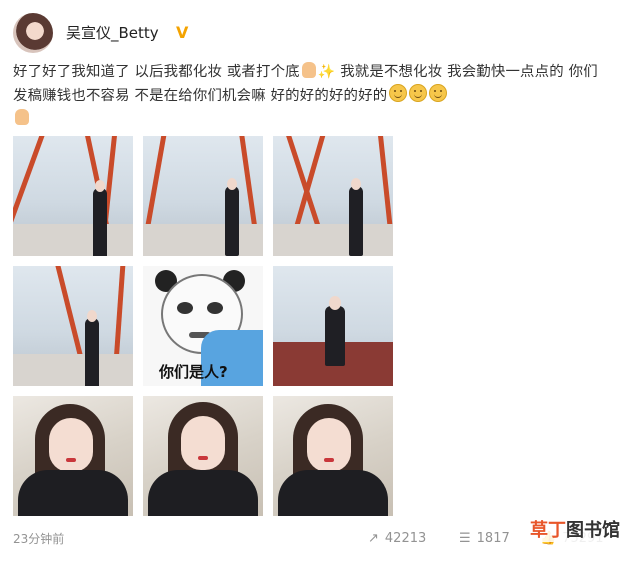 The image size is (631, 563). What do you see at coordinates (465, 538) in the screenshot?
I see `comment-icon: ☰` at bounding box center [465, 538].